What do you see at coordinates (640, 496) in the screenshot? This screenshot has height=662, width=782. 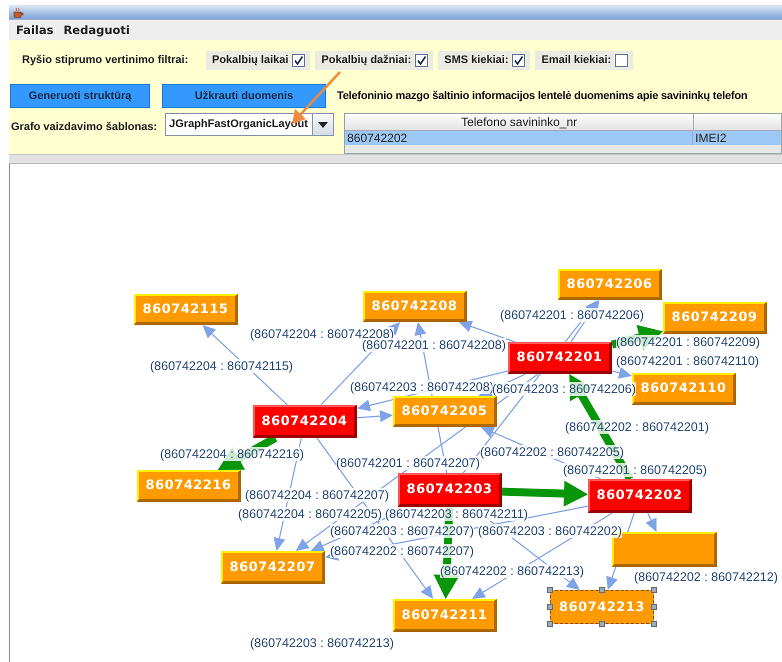 I see `graph-node: 860742202` at bounding box center [640, 496].